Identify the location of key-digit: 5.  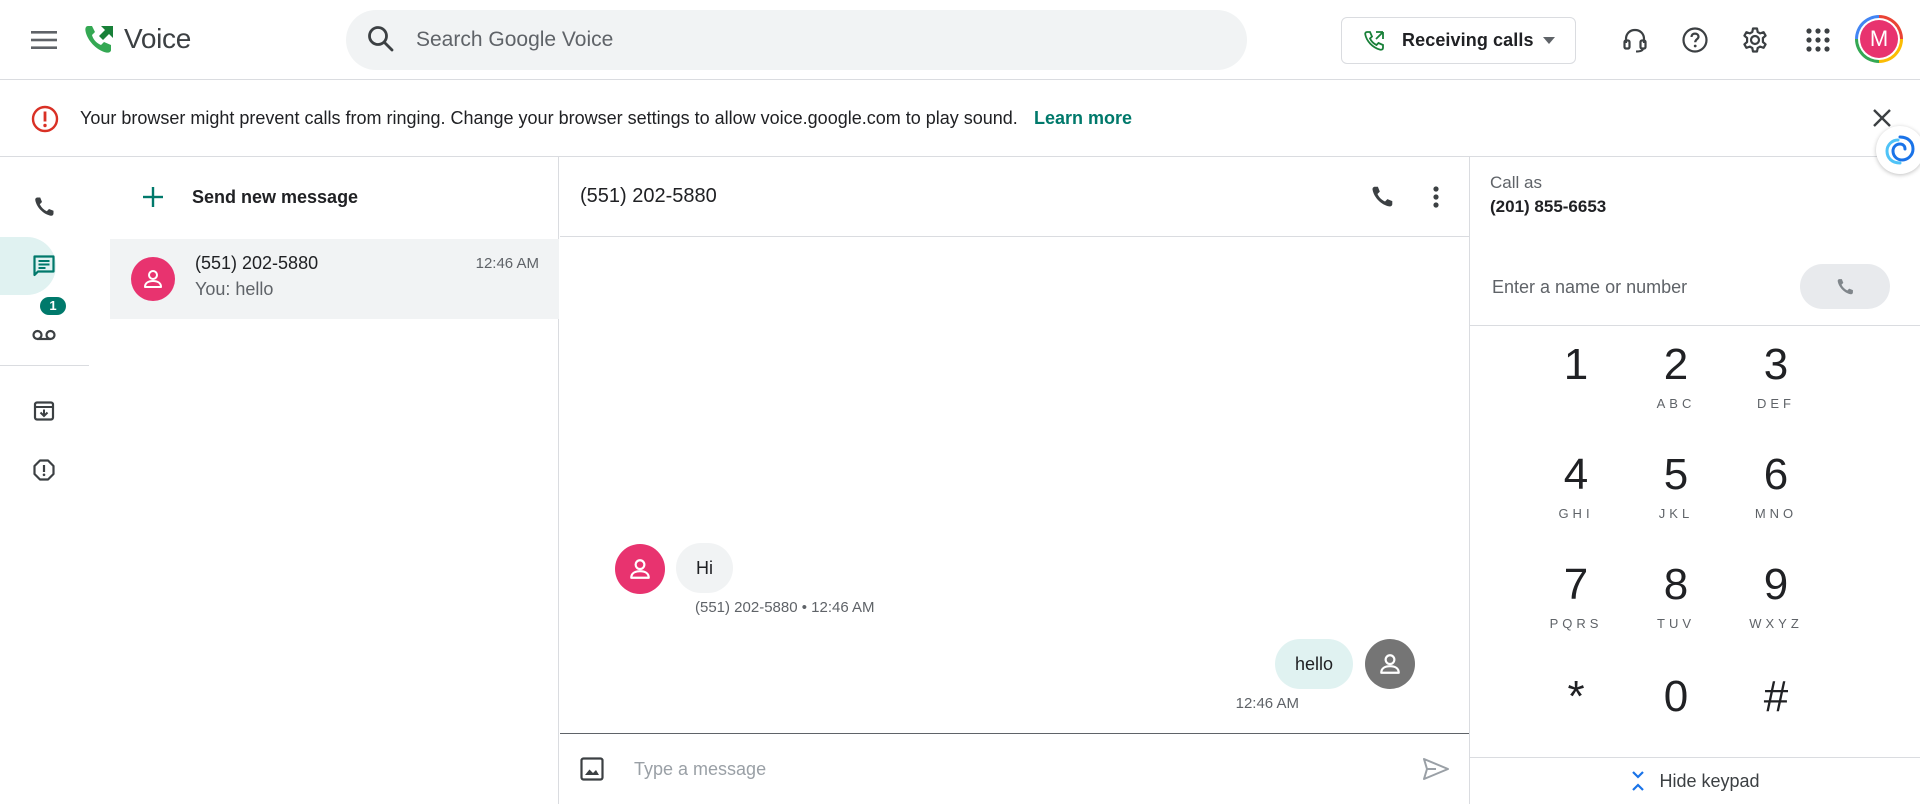
(1676, 474).